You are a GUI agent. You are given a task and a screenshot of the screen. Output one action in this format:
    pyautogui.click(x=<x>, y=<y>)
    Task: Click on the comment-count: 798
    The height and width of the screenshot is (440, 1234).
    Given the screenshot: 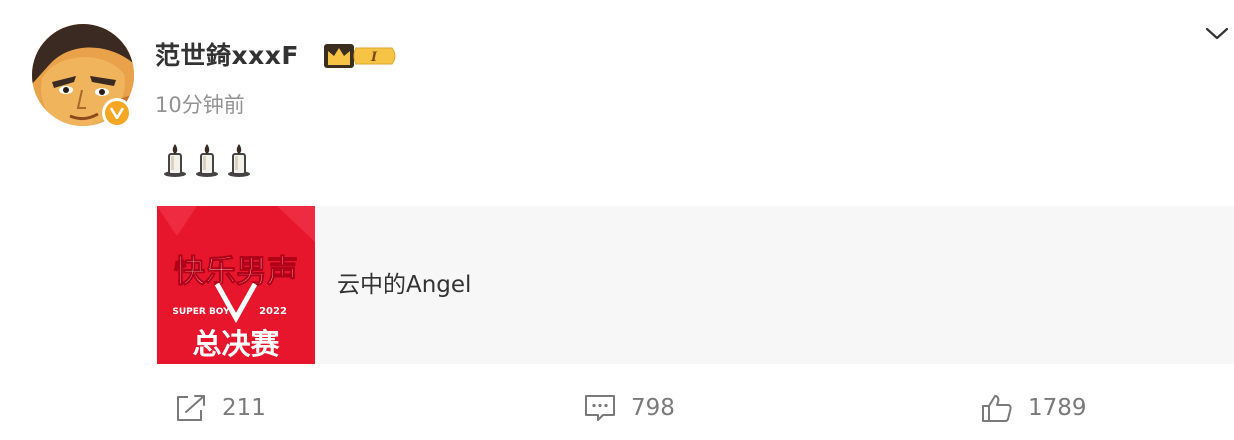 What is the action you would take?
    pyautogui.click(x=653, y=408)
    